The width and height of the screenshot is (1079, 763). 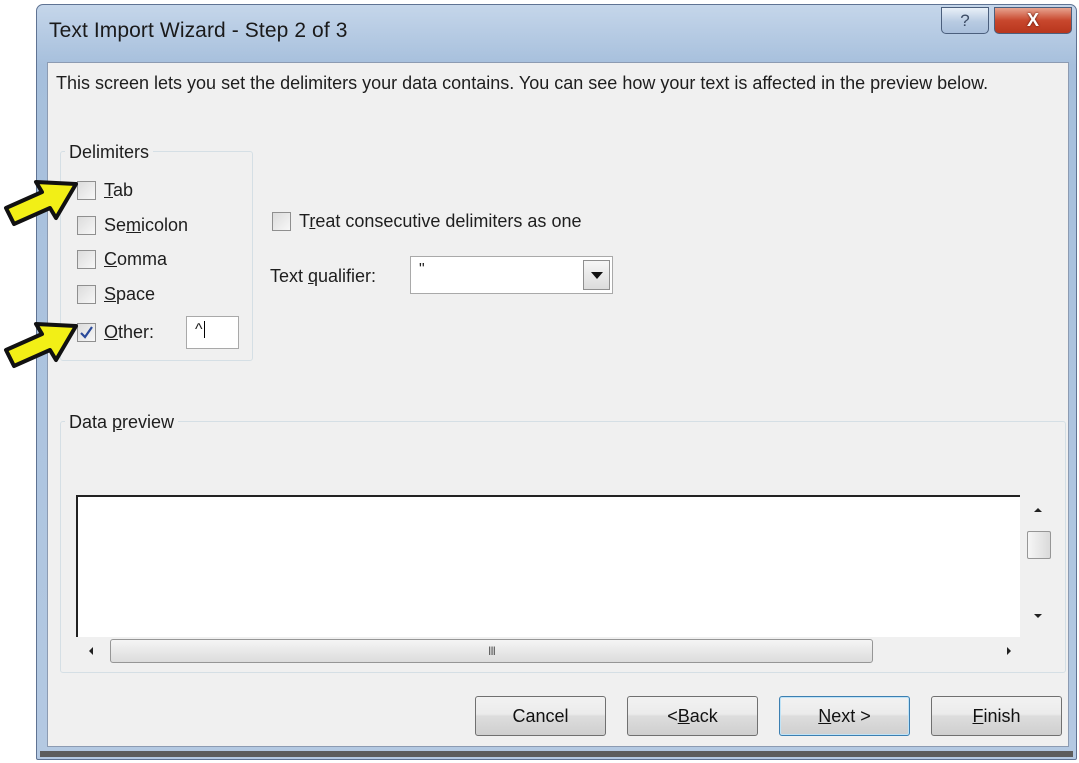 I want to click on close-button: X, so click(x=1033, y=20).